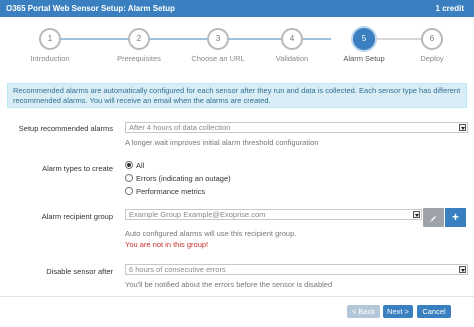 This screenshot has height=327, width=474. Describe the element at coordinates (273, 214) in the screenshot. I see `recipient-select: Example Group Example@Exoprise.com` at that location.